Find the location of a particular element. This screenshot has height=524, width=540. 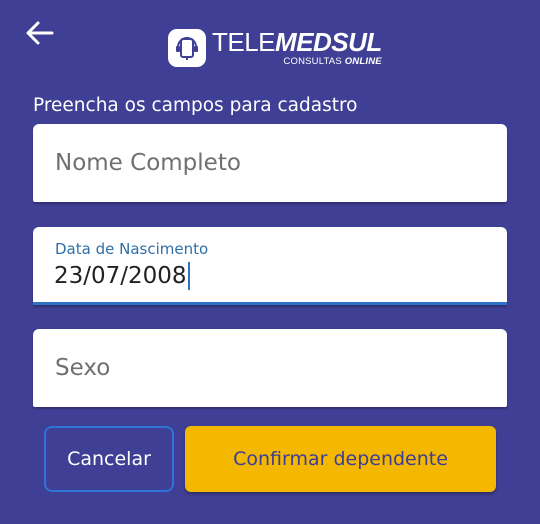

back-button is located at coordinates (39, 33).